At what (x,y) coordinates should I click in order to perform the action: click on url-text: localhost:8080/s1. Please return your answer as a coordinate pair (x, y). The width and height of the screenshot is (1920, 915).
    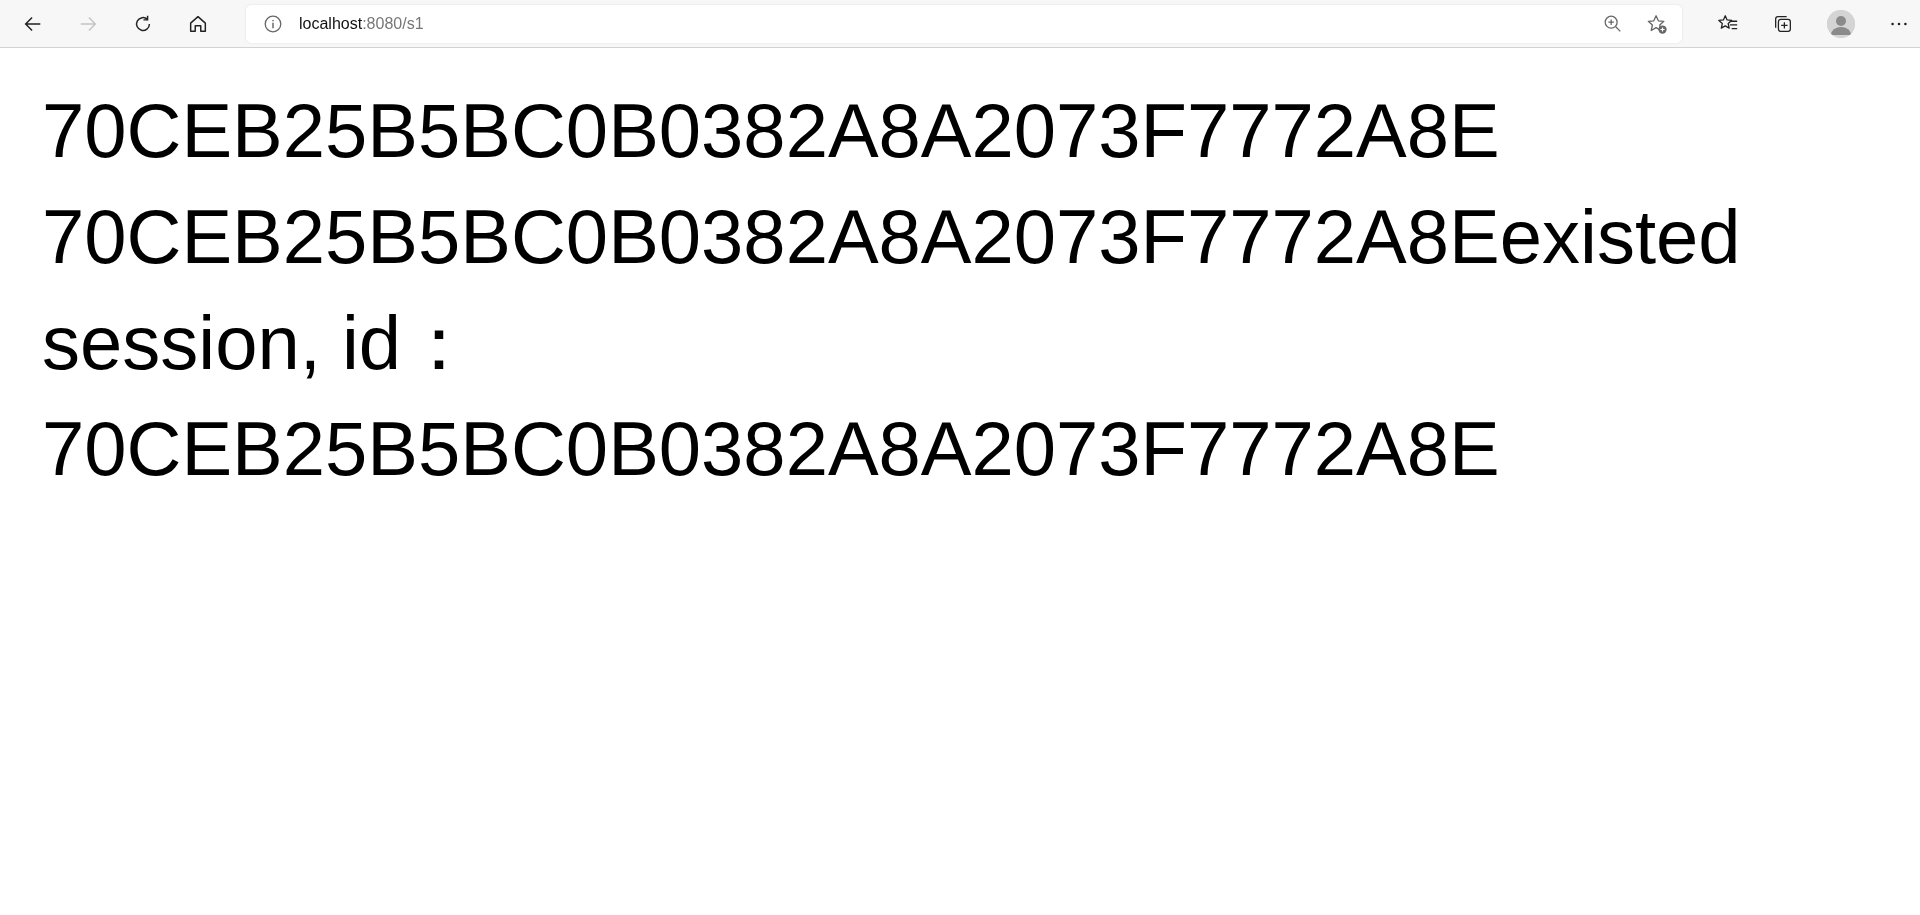
    Looking at the image, I should click on (361, 23).